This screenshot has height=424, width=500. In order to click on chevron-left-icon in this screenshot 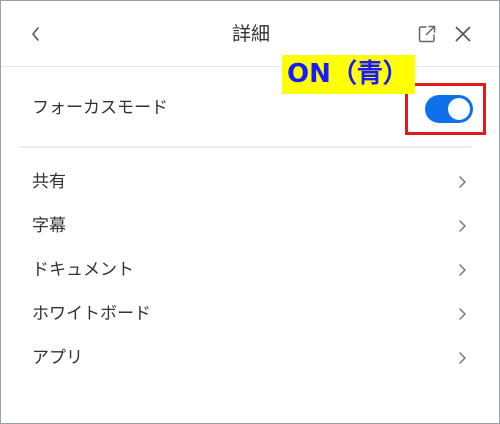, I will do `click(35, 34)`.